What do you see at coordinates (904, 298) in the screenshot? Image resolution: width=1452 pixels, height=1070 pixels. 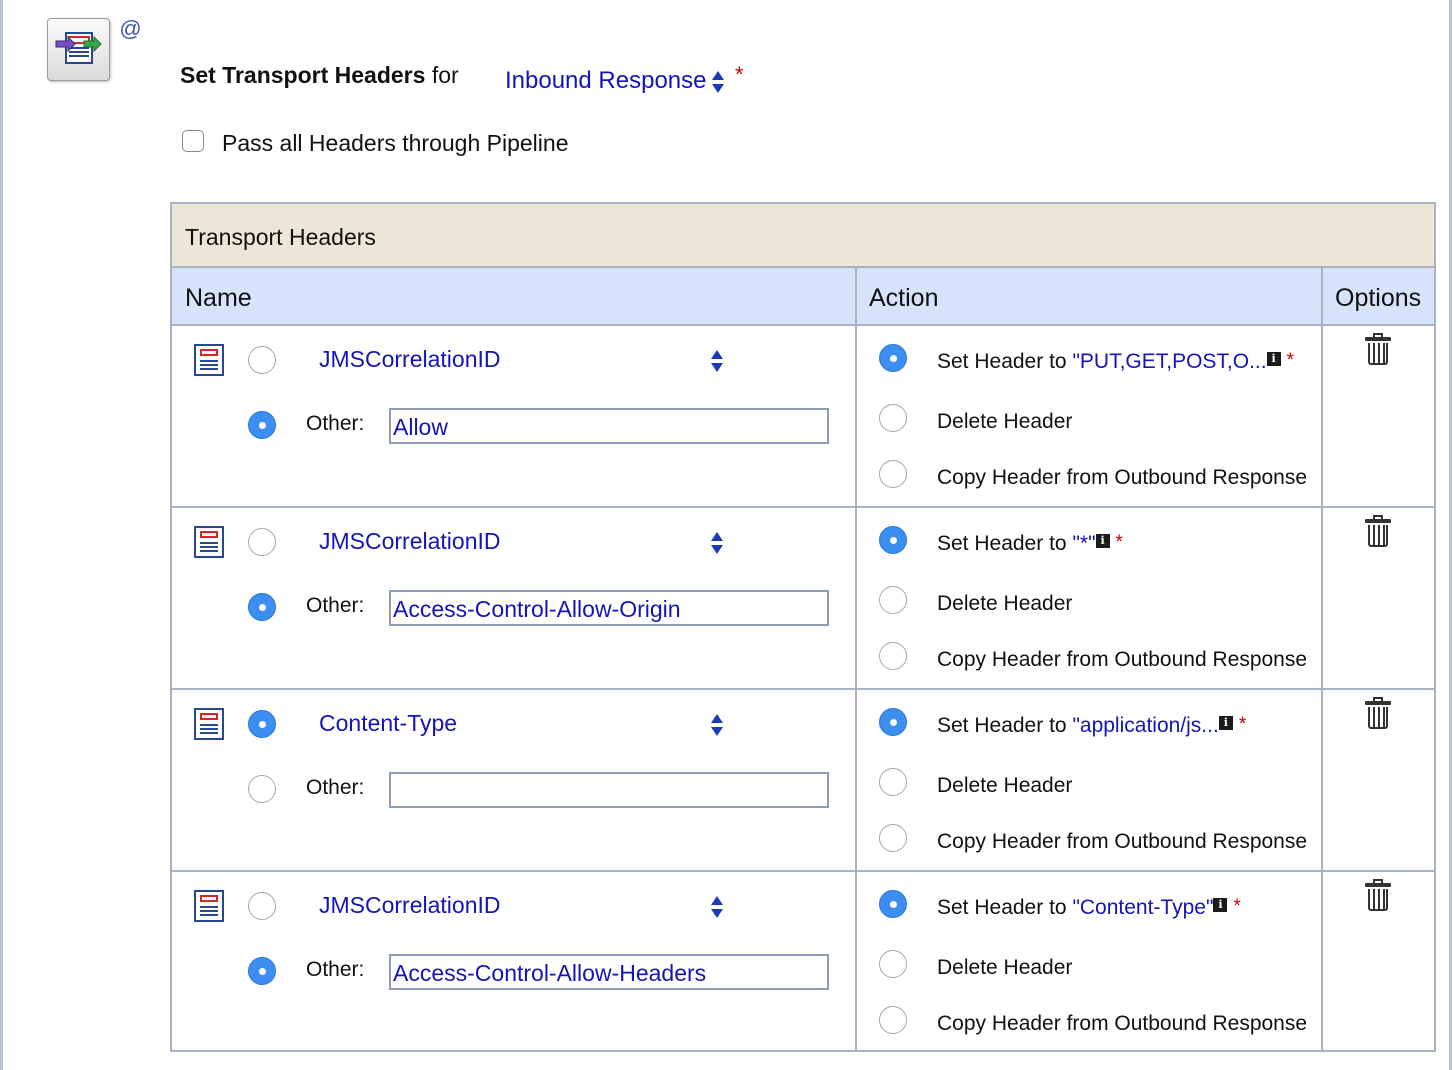 I see `column-header-action: Action` at bounding box center [904, 298].